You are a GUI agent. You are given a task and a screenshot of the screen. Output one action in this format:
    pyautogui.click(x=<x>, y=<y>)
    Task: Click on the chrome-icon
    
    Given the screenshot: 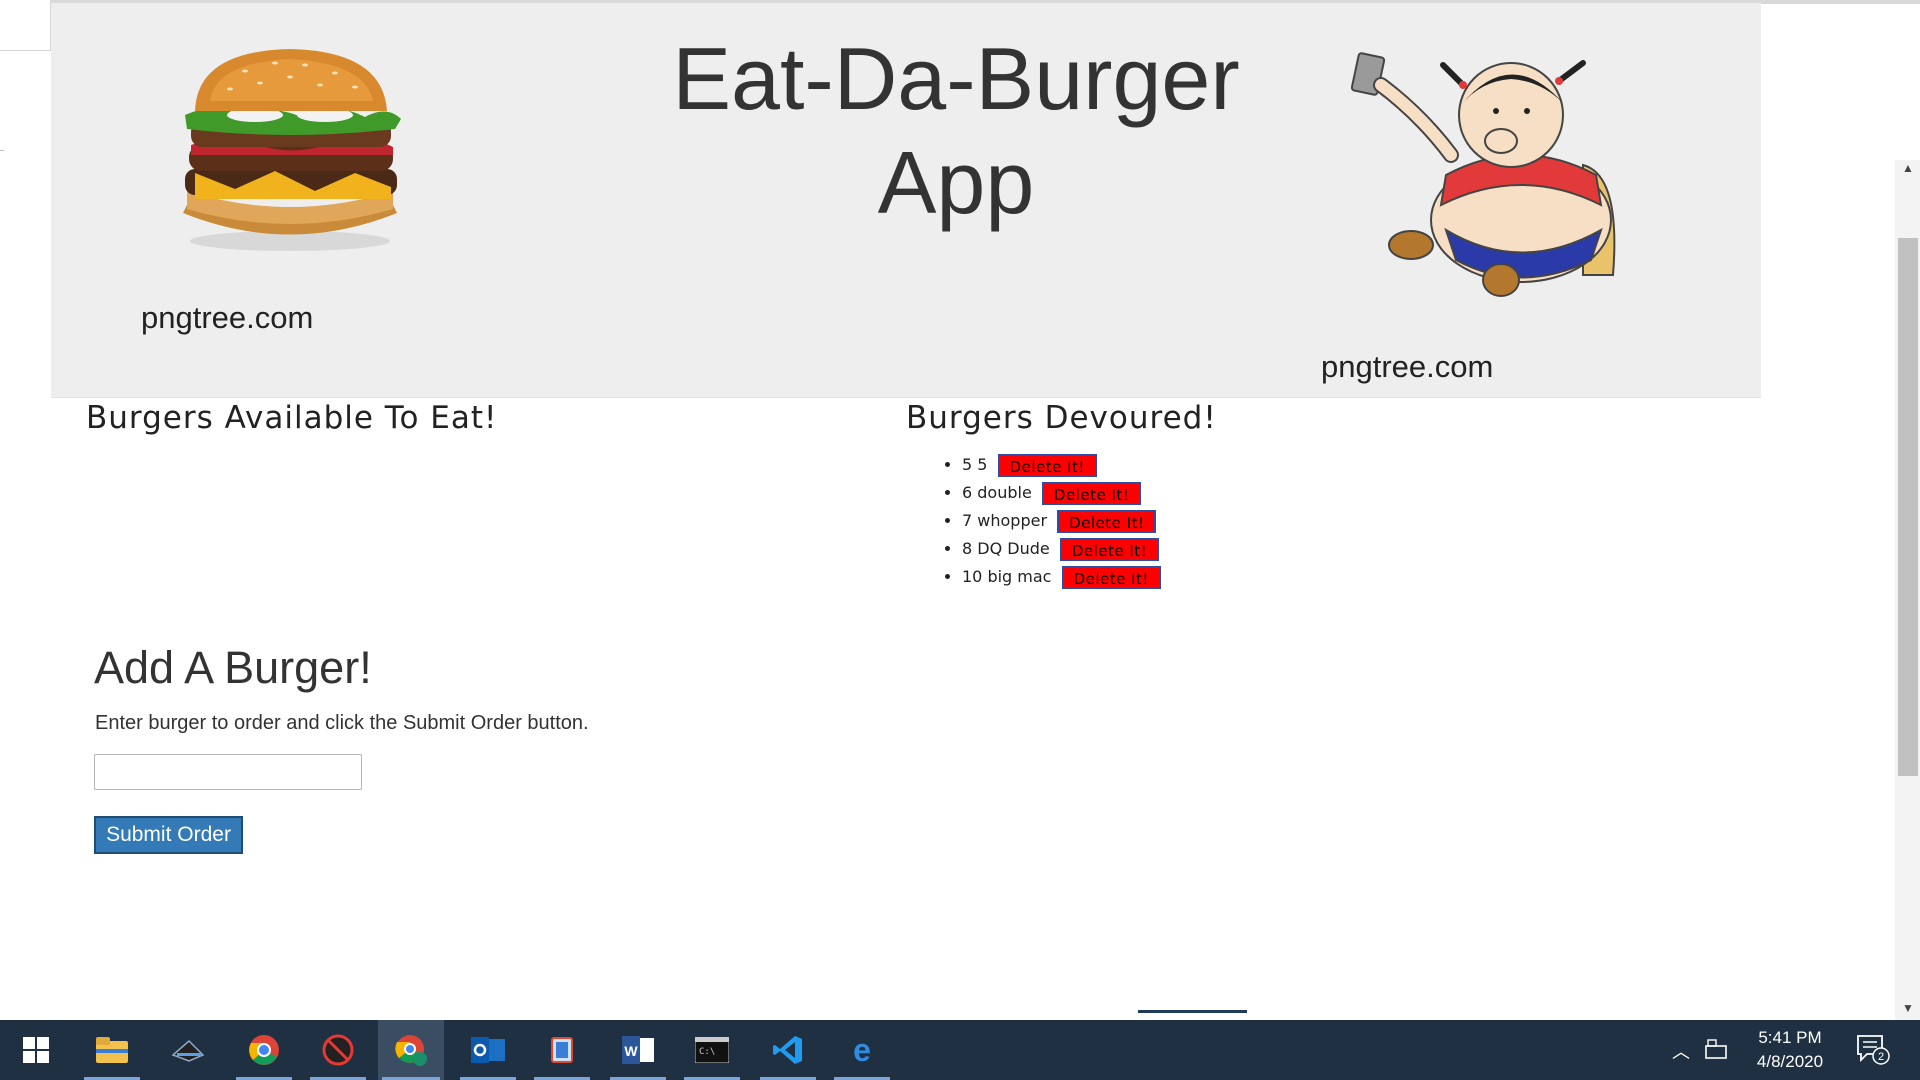 What is the action you would take?
    pyautogui.click(x=264, y=1050)
    